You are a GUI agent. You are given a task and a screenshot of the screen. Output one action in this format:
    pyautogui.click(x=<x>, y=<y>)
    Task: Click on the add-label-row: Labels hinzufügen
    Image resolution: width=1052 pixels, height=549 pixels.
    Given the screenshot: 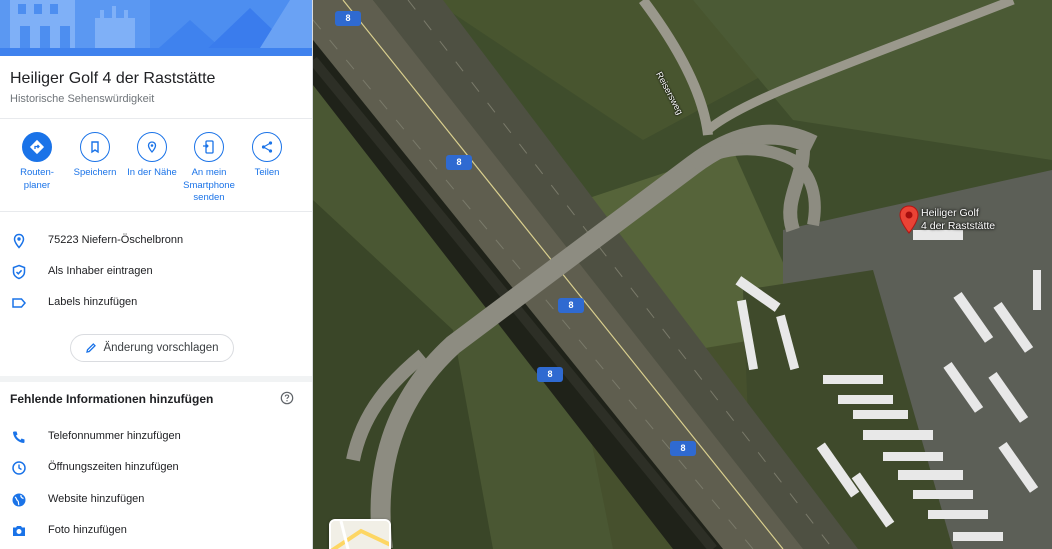 What is the action you would take?
    pyautogui.click(x=156, y=303)
    